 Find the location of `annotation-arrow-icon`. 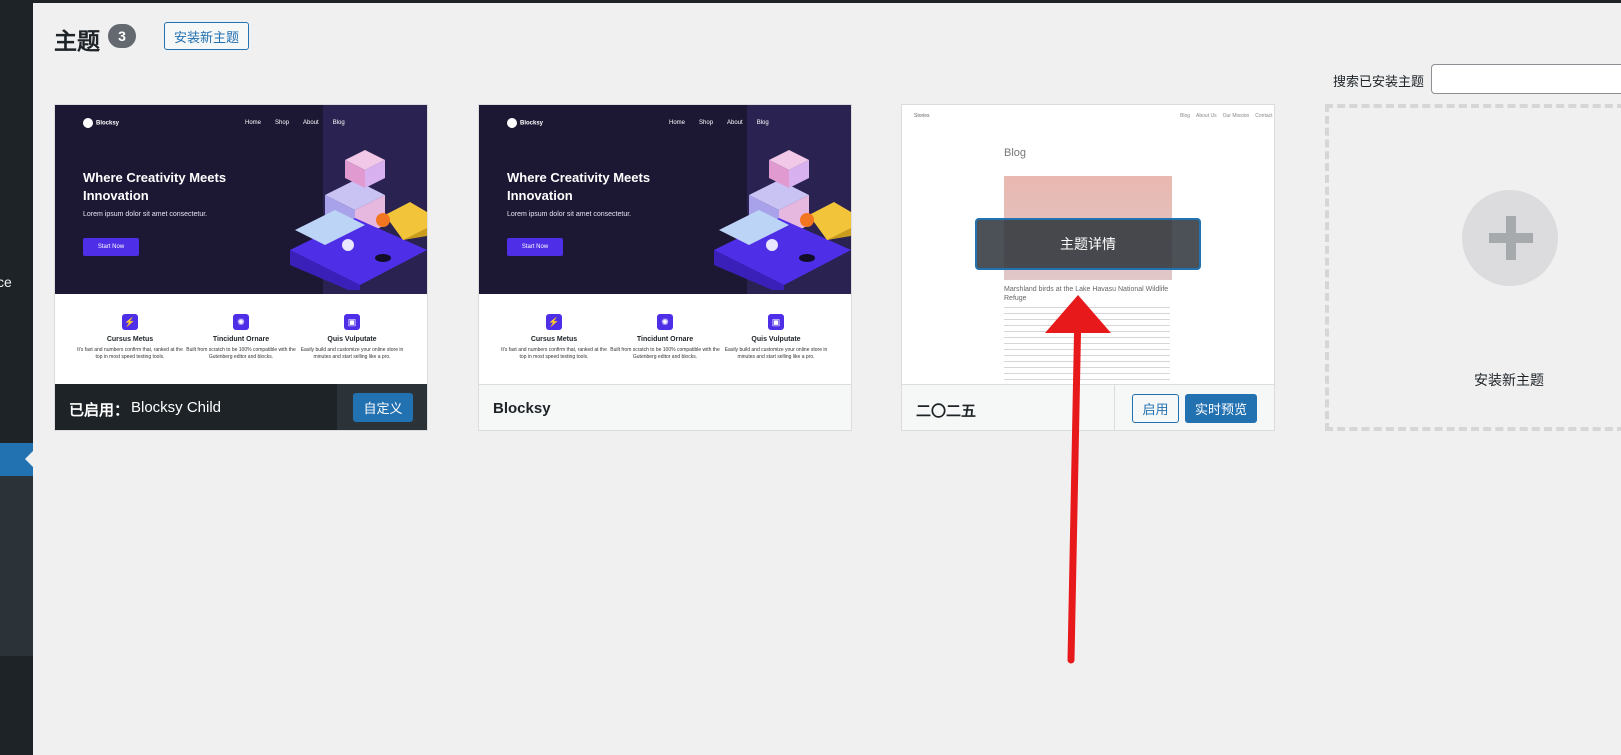

annotation-arrow-icon is located at coordinates (1078, 479).